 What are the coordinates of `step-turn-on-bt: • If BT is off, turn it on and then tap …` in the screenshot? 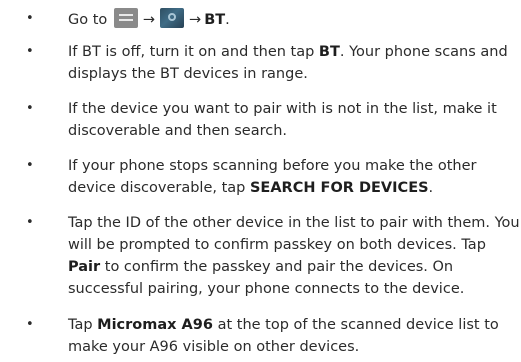 It's located at (273, 63).